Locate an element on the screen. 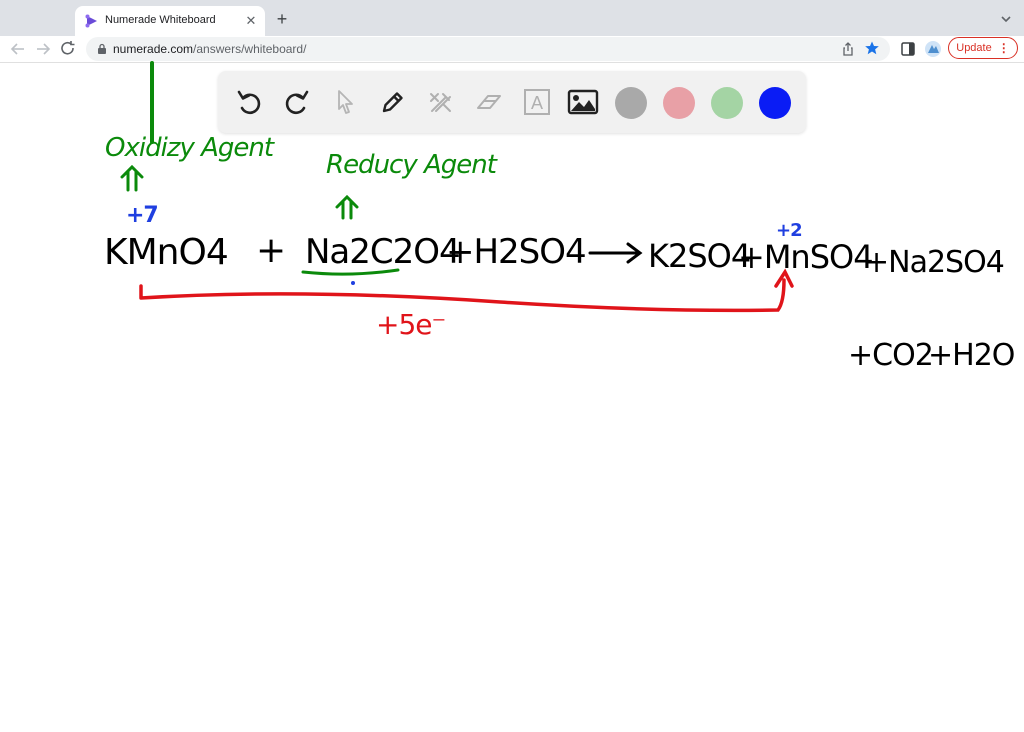 The width and height of the screenshot is (1024, 732). tab-numerade-whiteboard: Numerade Whiteboard ✕ is located at coordinates (170, 21).